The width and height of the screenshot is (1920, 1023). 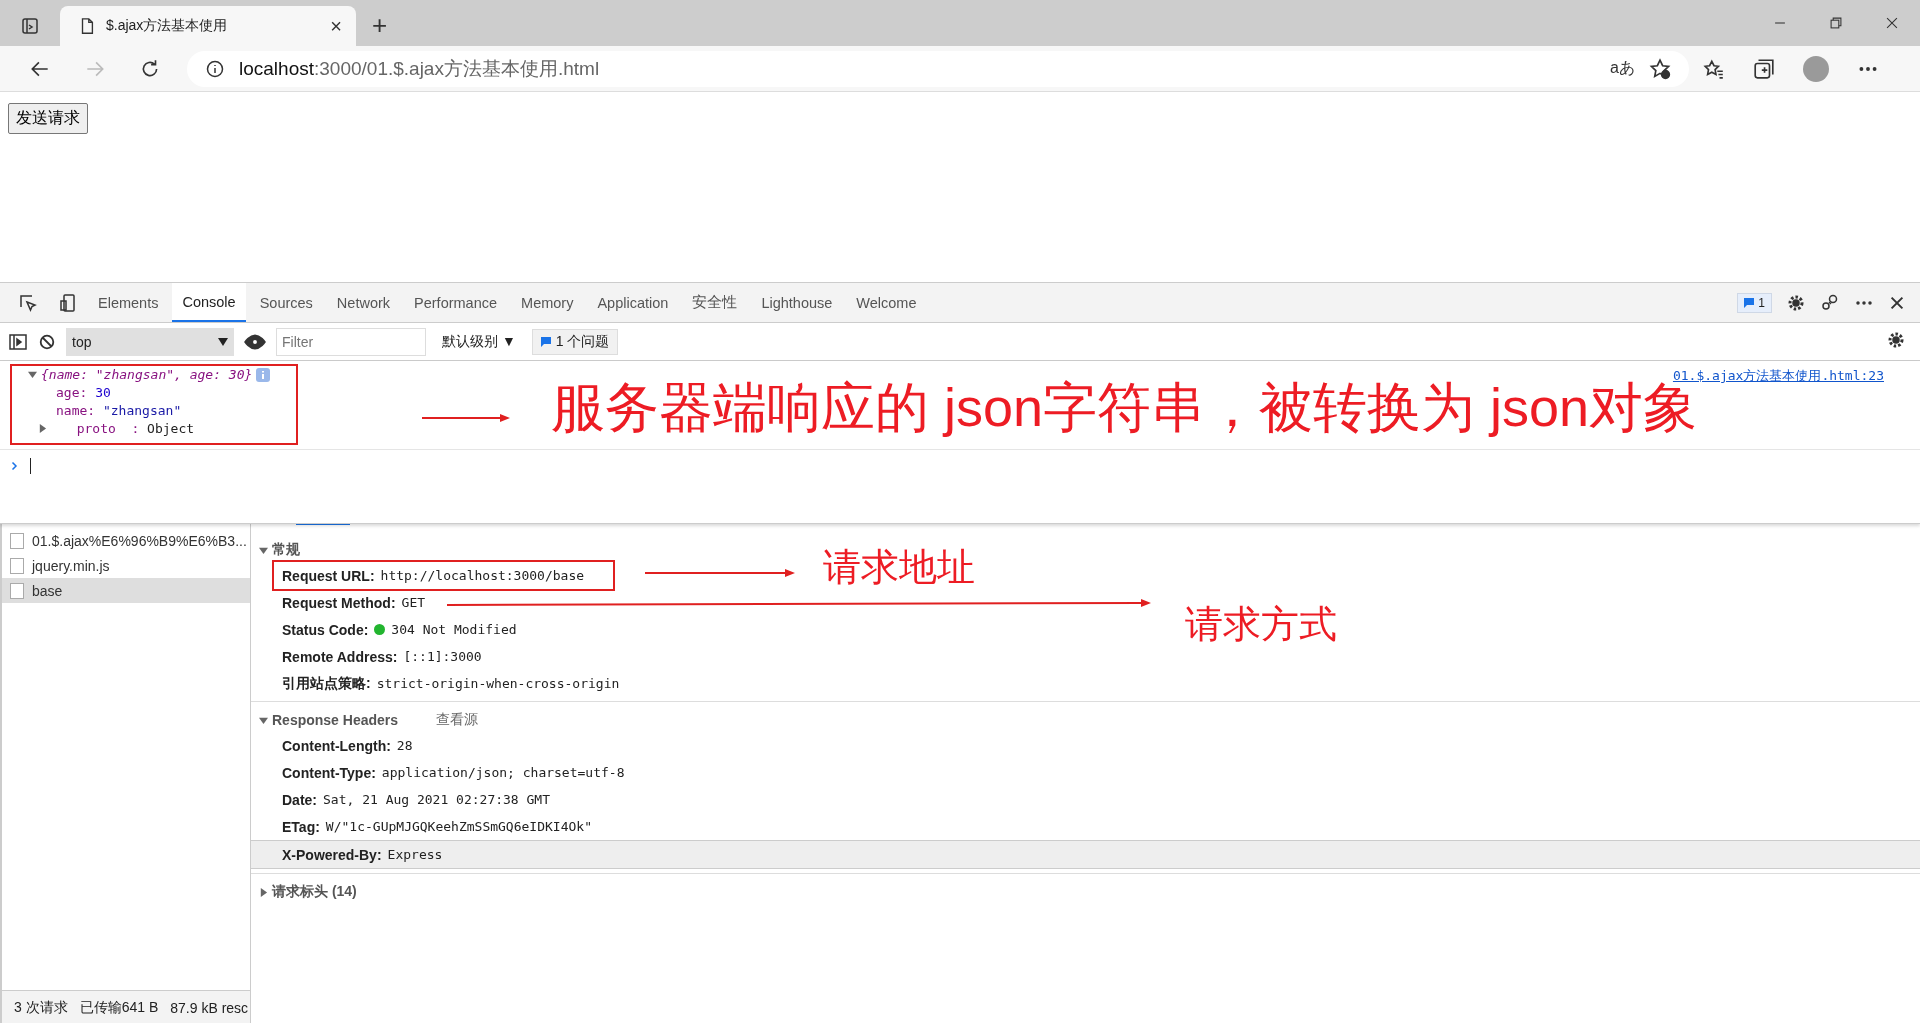 I want to click on header-value: GET, so click(x=413, y=602).